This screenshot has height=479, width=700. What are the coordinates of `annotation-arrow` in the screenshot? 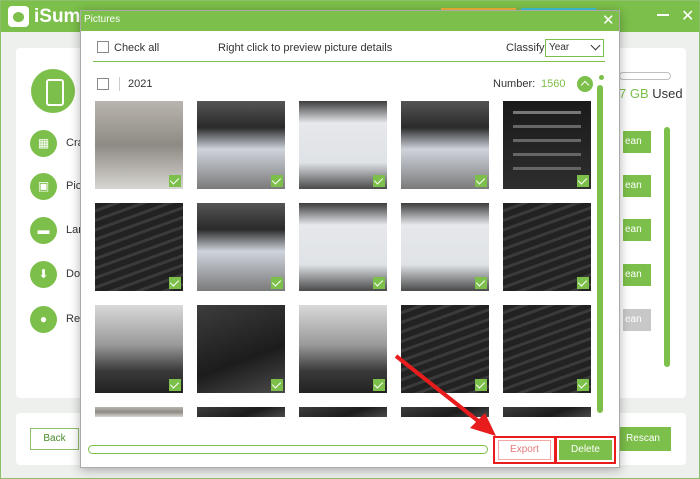 It's located at (445, 395).